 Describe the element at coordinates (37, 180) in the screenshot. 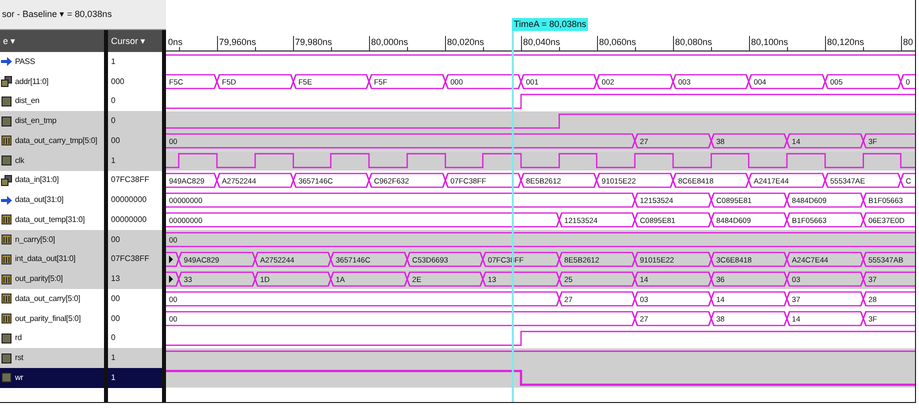

I see `signal-name: data_in[31:0]` at that location.